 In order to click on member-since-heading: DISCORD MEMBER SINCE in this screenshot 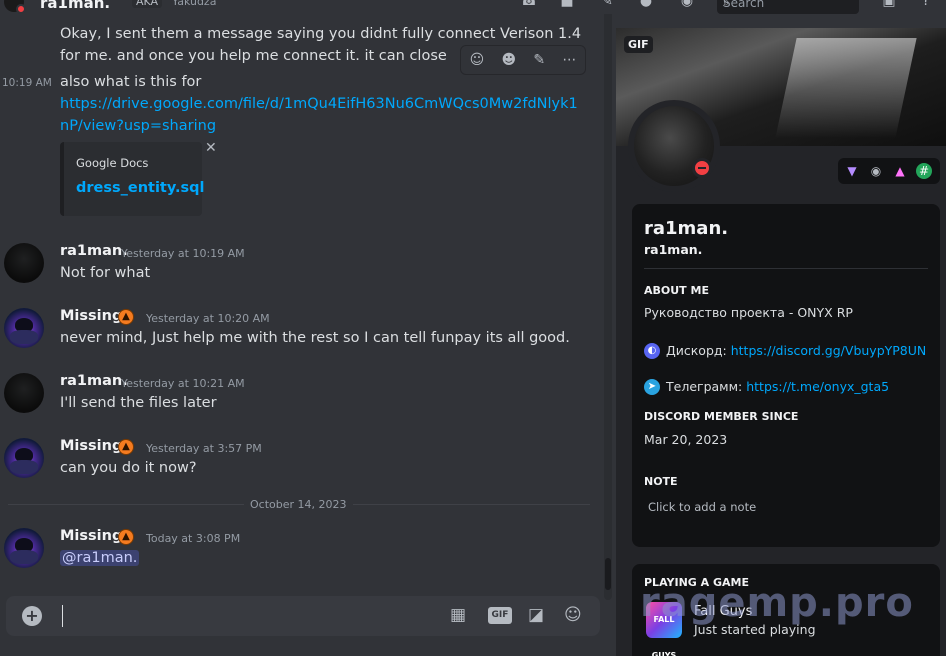, I will do `click(721, 416)`.